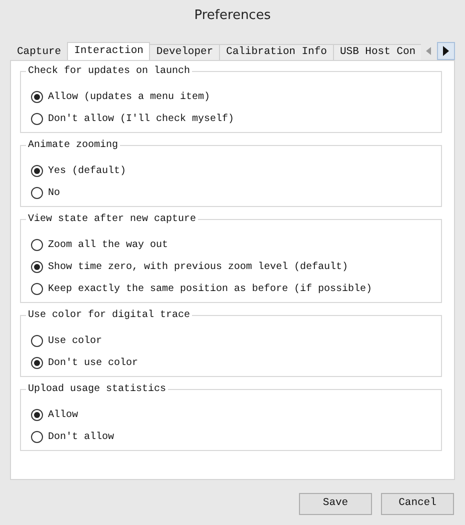  I want to click on tab: Developer, so click(184, 52).